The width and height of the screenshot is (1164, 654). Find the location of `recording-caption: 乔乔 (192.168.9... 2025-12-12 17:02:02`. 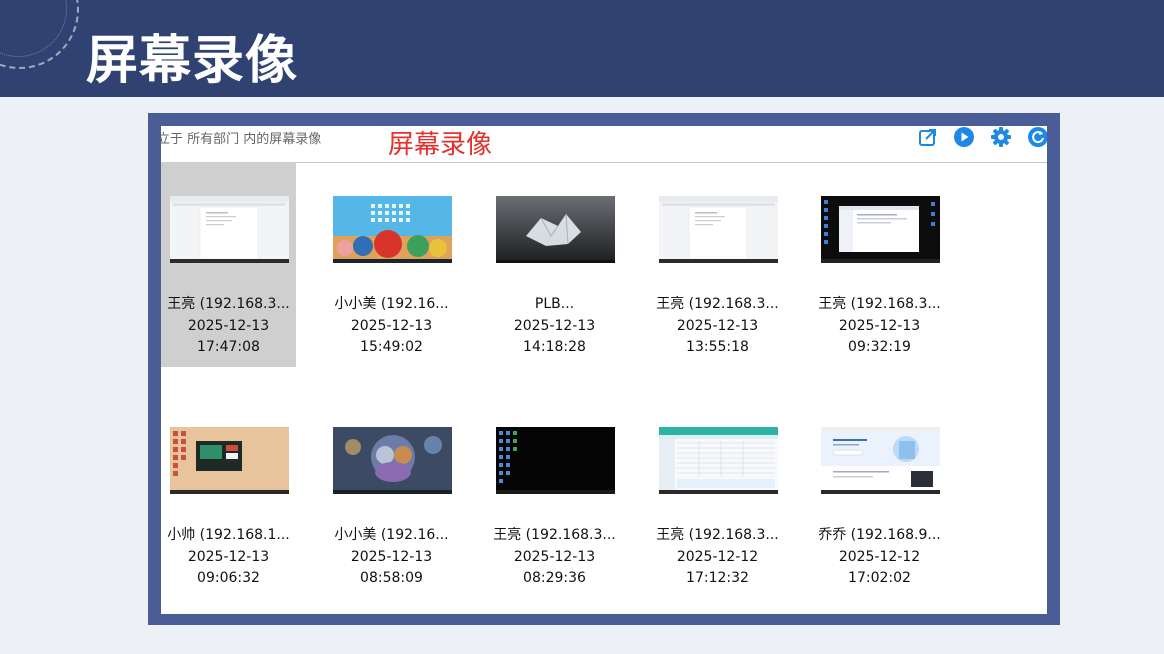

recording-caption: 乔乔 (192.168.9... 2025-12-12 17:02:02 is located at coordinates (879, 557).